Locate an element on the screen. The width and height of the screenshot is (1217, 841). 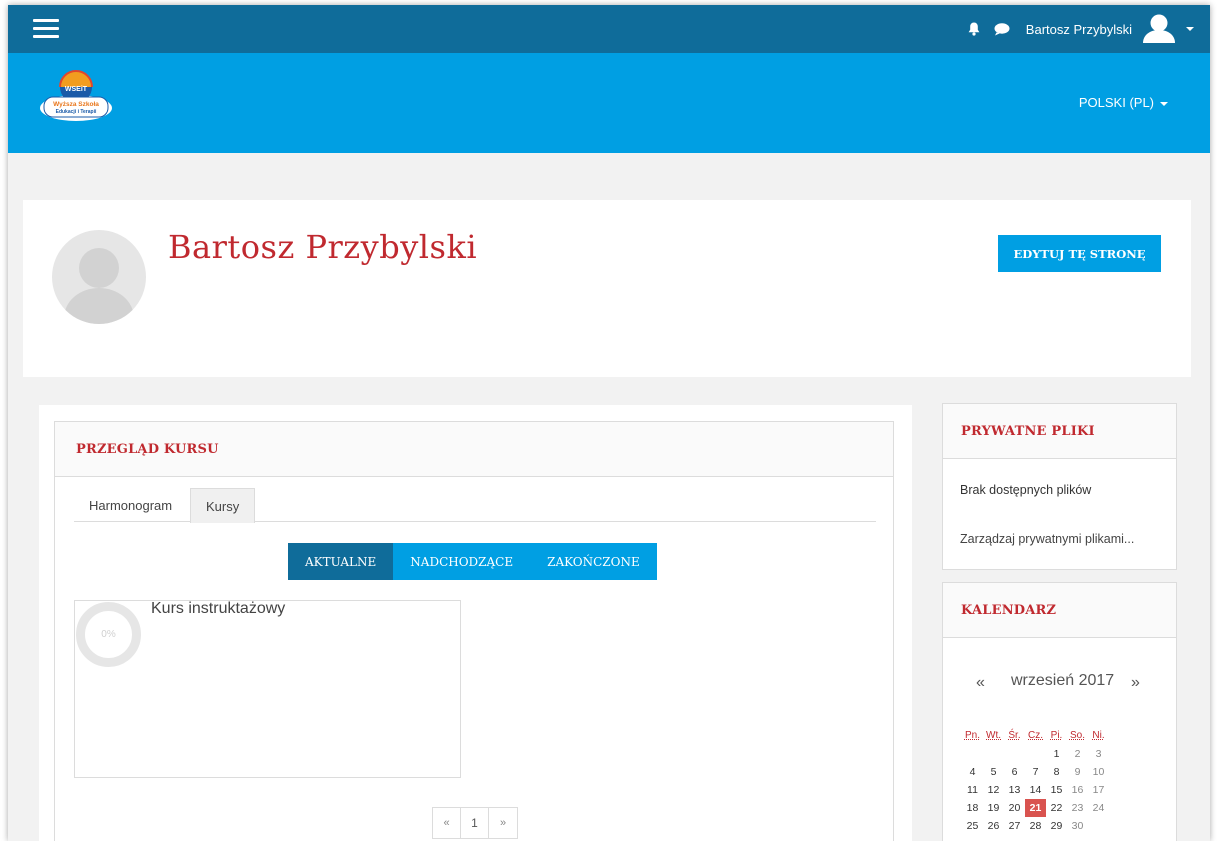
calendar-day-header: Pn. is located at coordinates (972, 735).